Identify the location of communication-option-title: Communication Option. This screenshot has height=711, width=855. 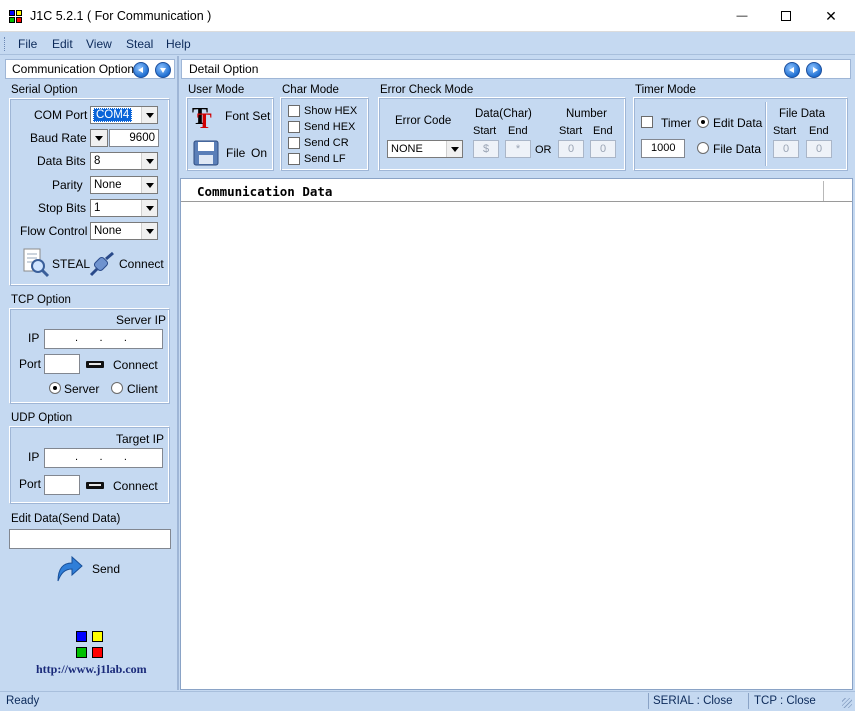
(73, 69).